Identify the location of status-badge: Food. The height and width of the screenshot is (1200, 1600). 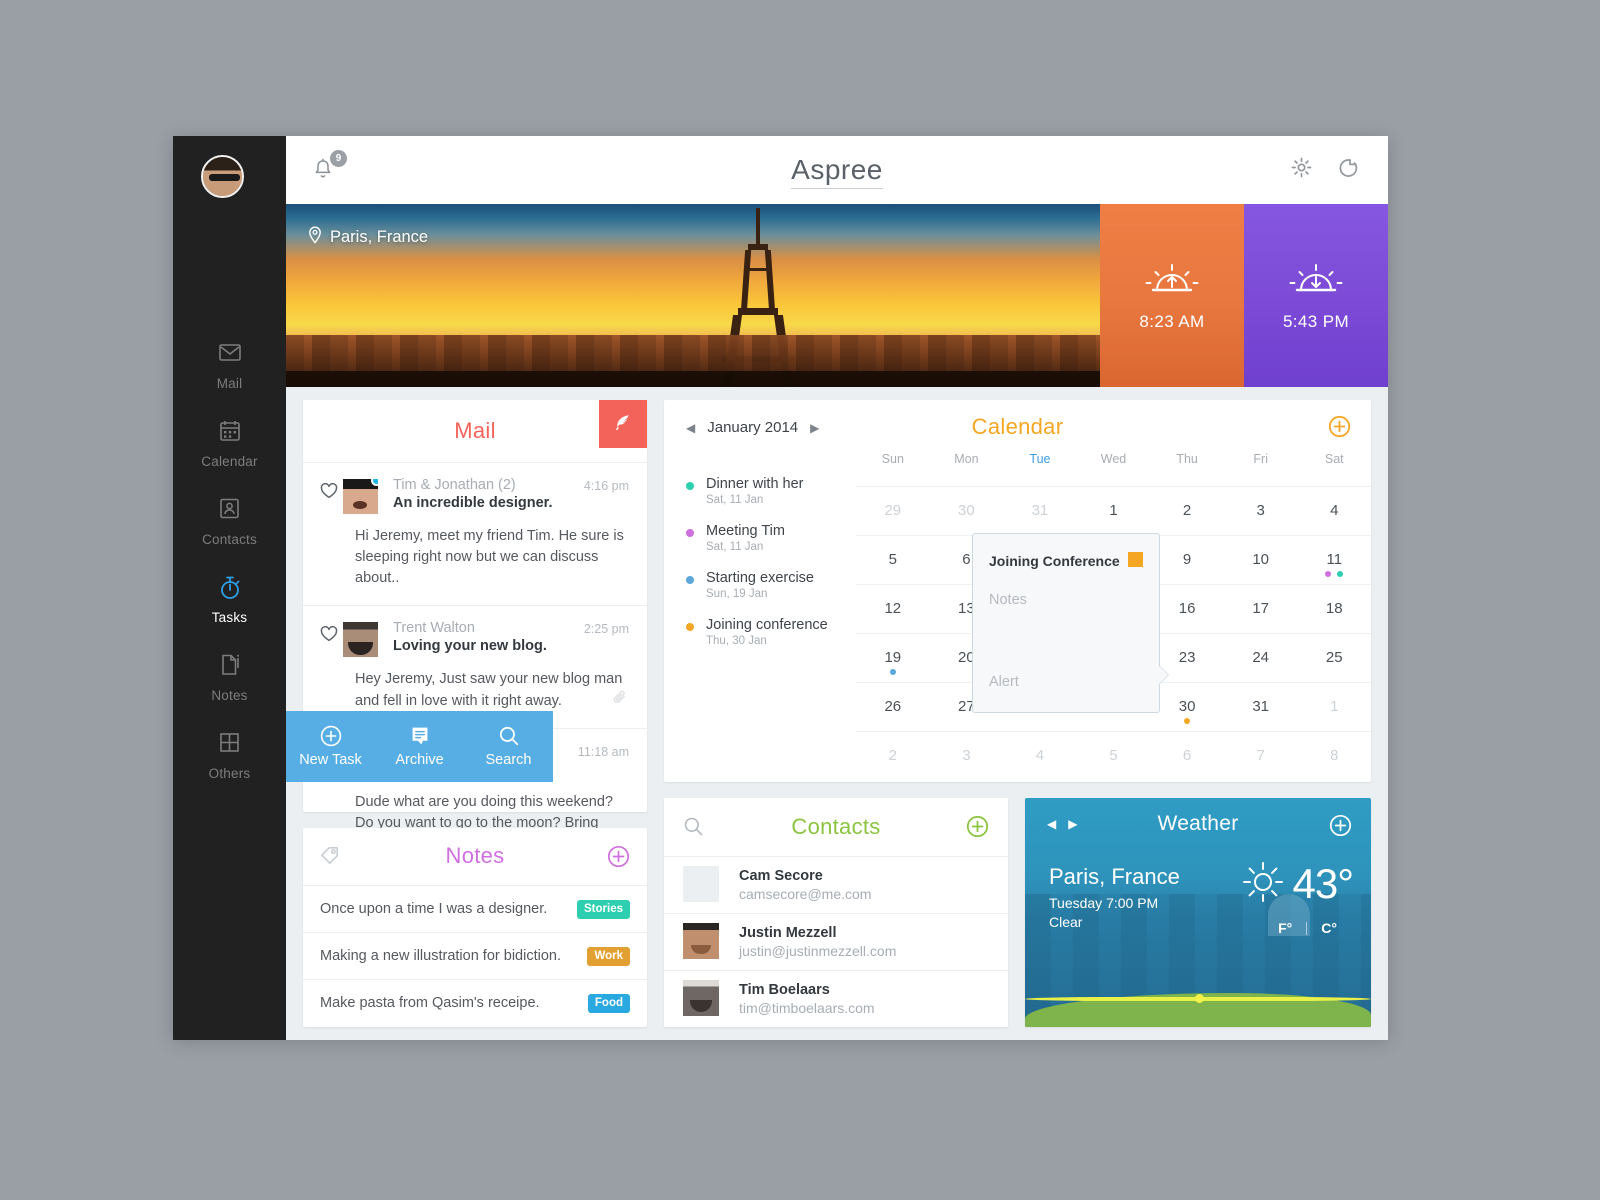
(608, 1003).